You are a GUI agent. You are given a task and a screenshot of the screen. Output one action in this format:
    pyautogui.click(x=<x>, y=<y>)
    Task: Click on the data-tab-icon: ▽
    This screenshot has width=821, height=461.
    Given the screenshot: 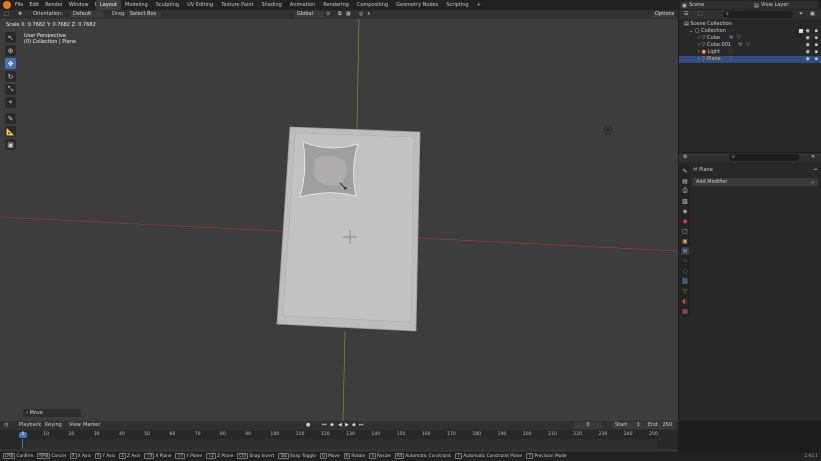 What is the action you would take?
    pyautogui.click(x=685, y=291)
    